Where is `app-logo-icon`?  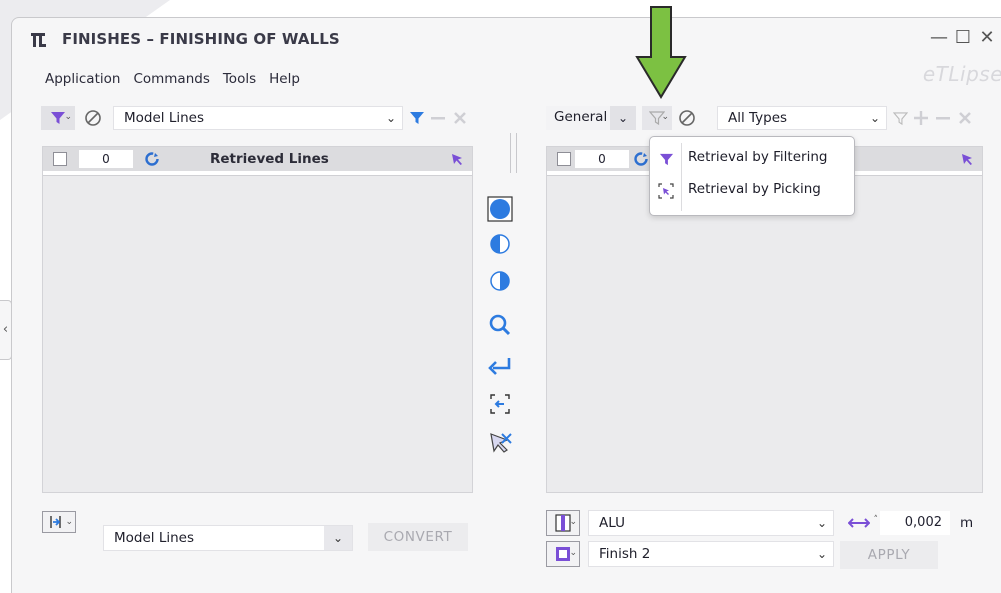 app-logo-icon is located at coordinates (38, 40).